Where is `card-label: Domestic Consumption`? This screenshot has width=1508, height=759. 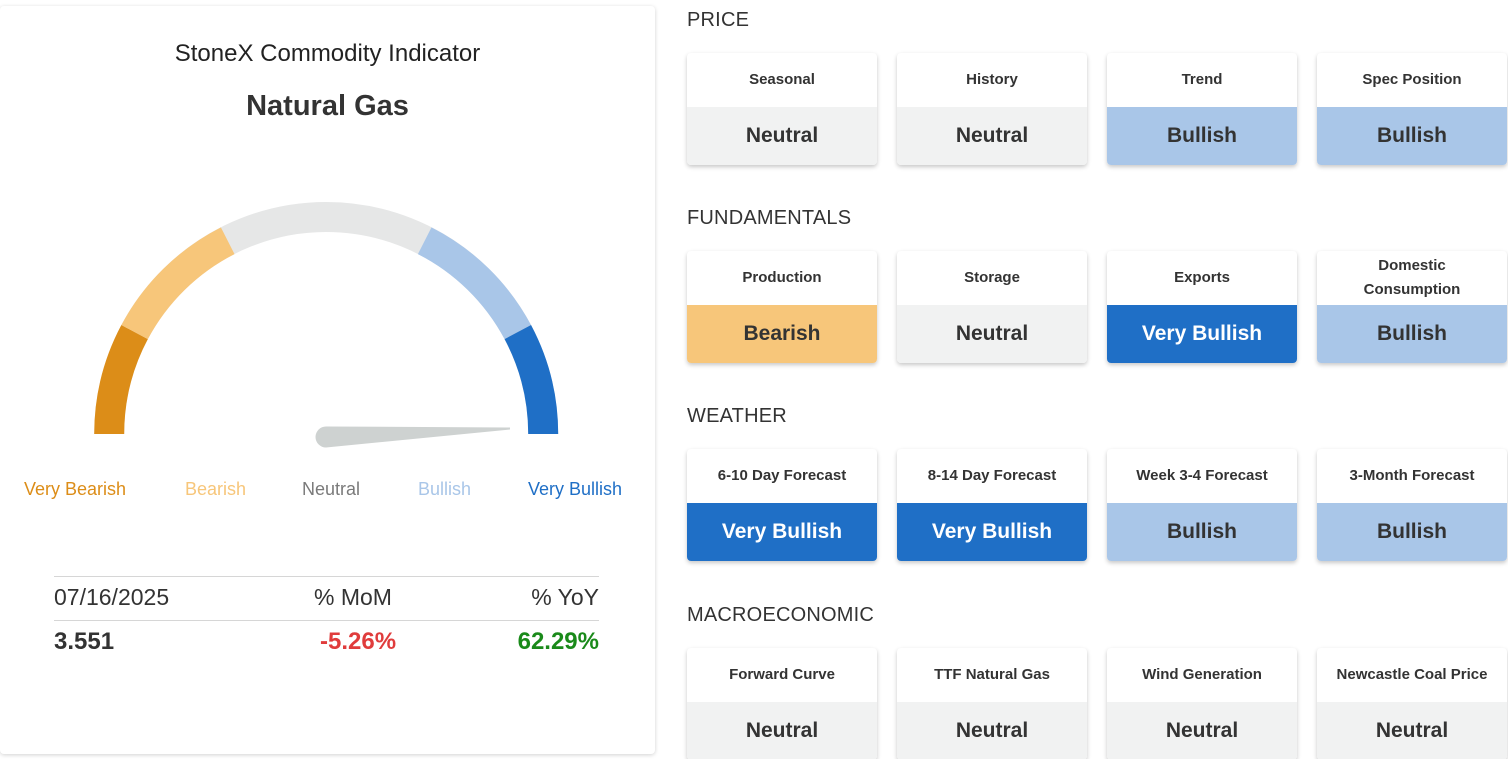 card-label: Domestic Consumption is located at coordinates (1412, 277).